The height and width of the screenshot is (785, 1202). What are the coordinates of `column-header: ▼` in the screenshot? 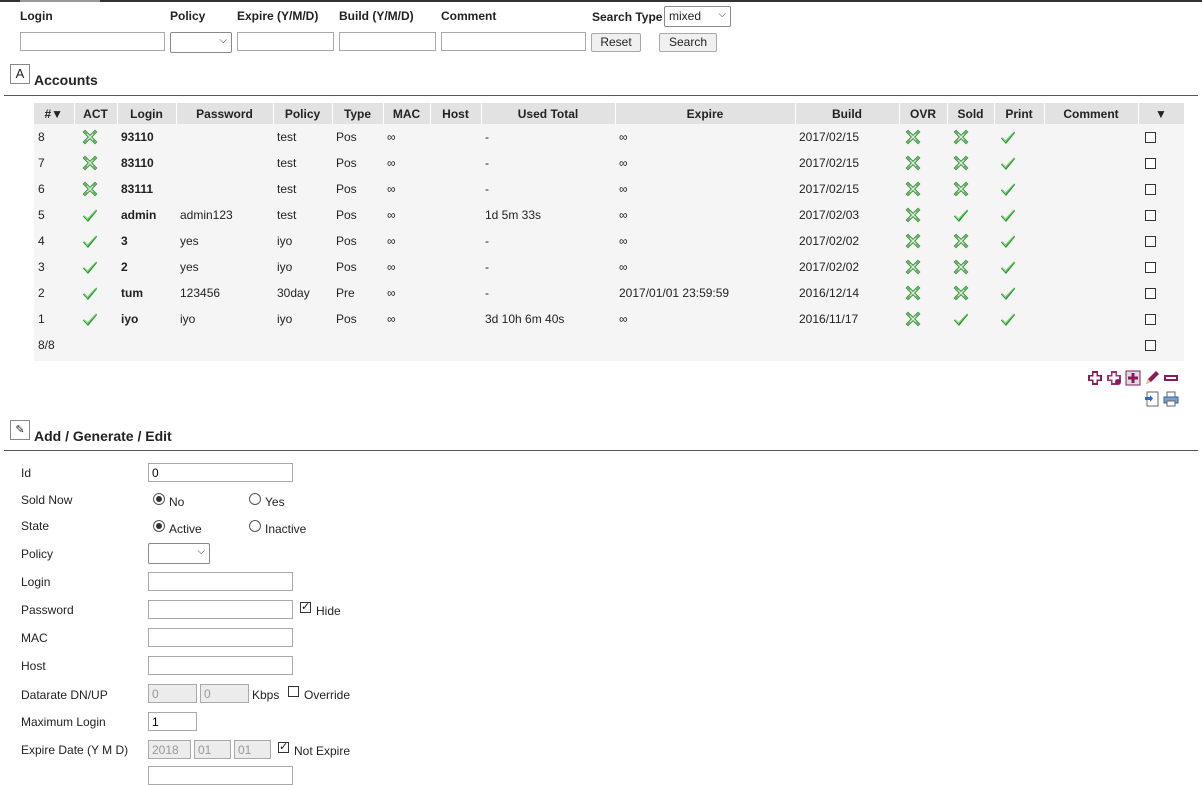 It's located at (1161, 113).